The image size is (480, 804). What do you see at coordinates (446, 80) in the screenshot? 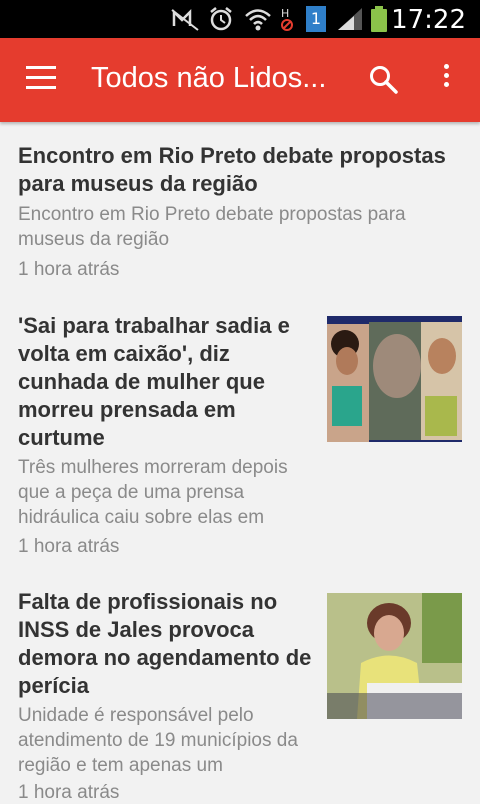
I see `more-vert-icon` at bounding box center [446, 80].